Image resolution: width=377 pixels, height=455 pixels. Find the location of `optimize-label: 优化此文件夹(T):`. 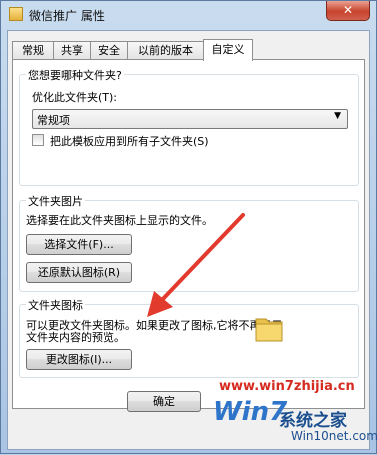

optimize-label: 优化此文件夹(T): is located at coordinates (75, 97).